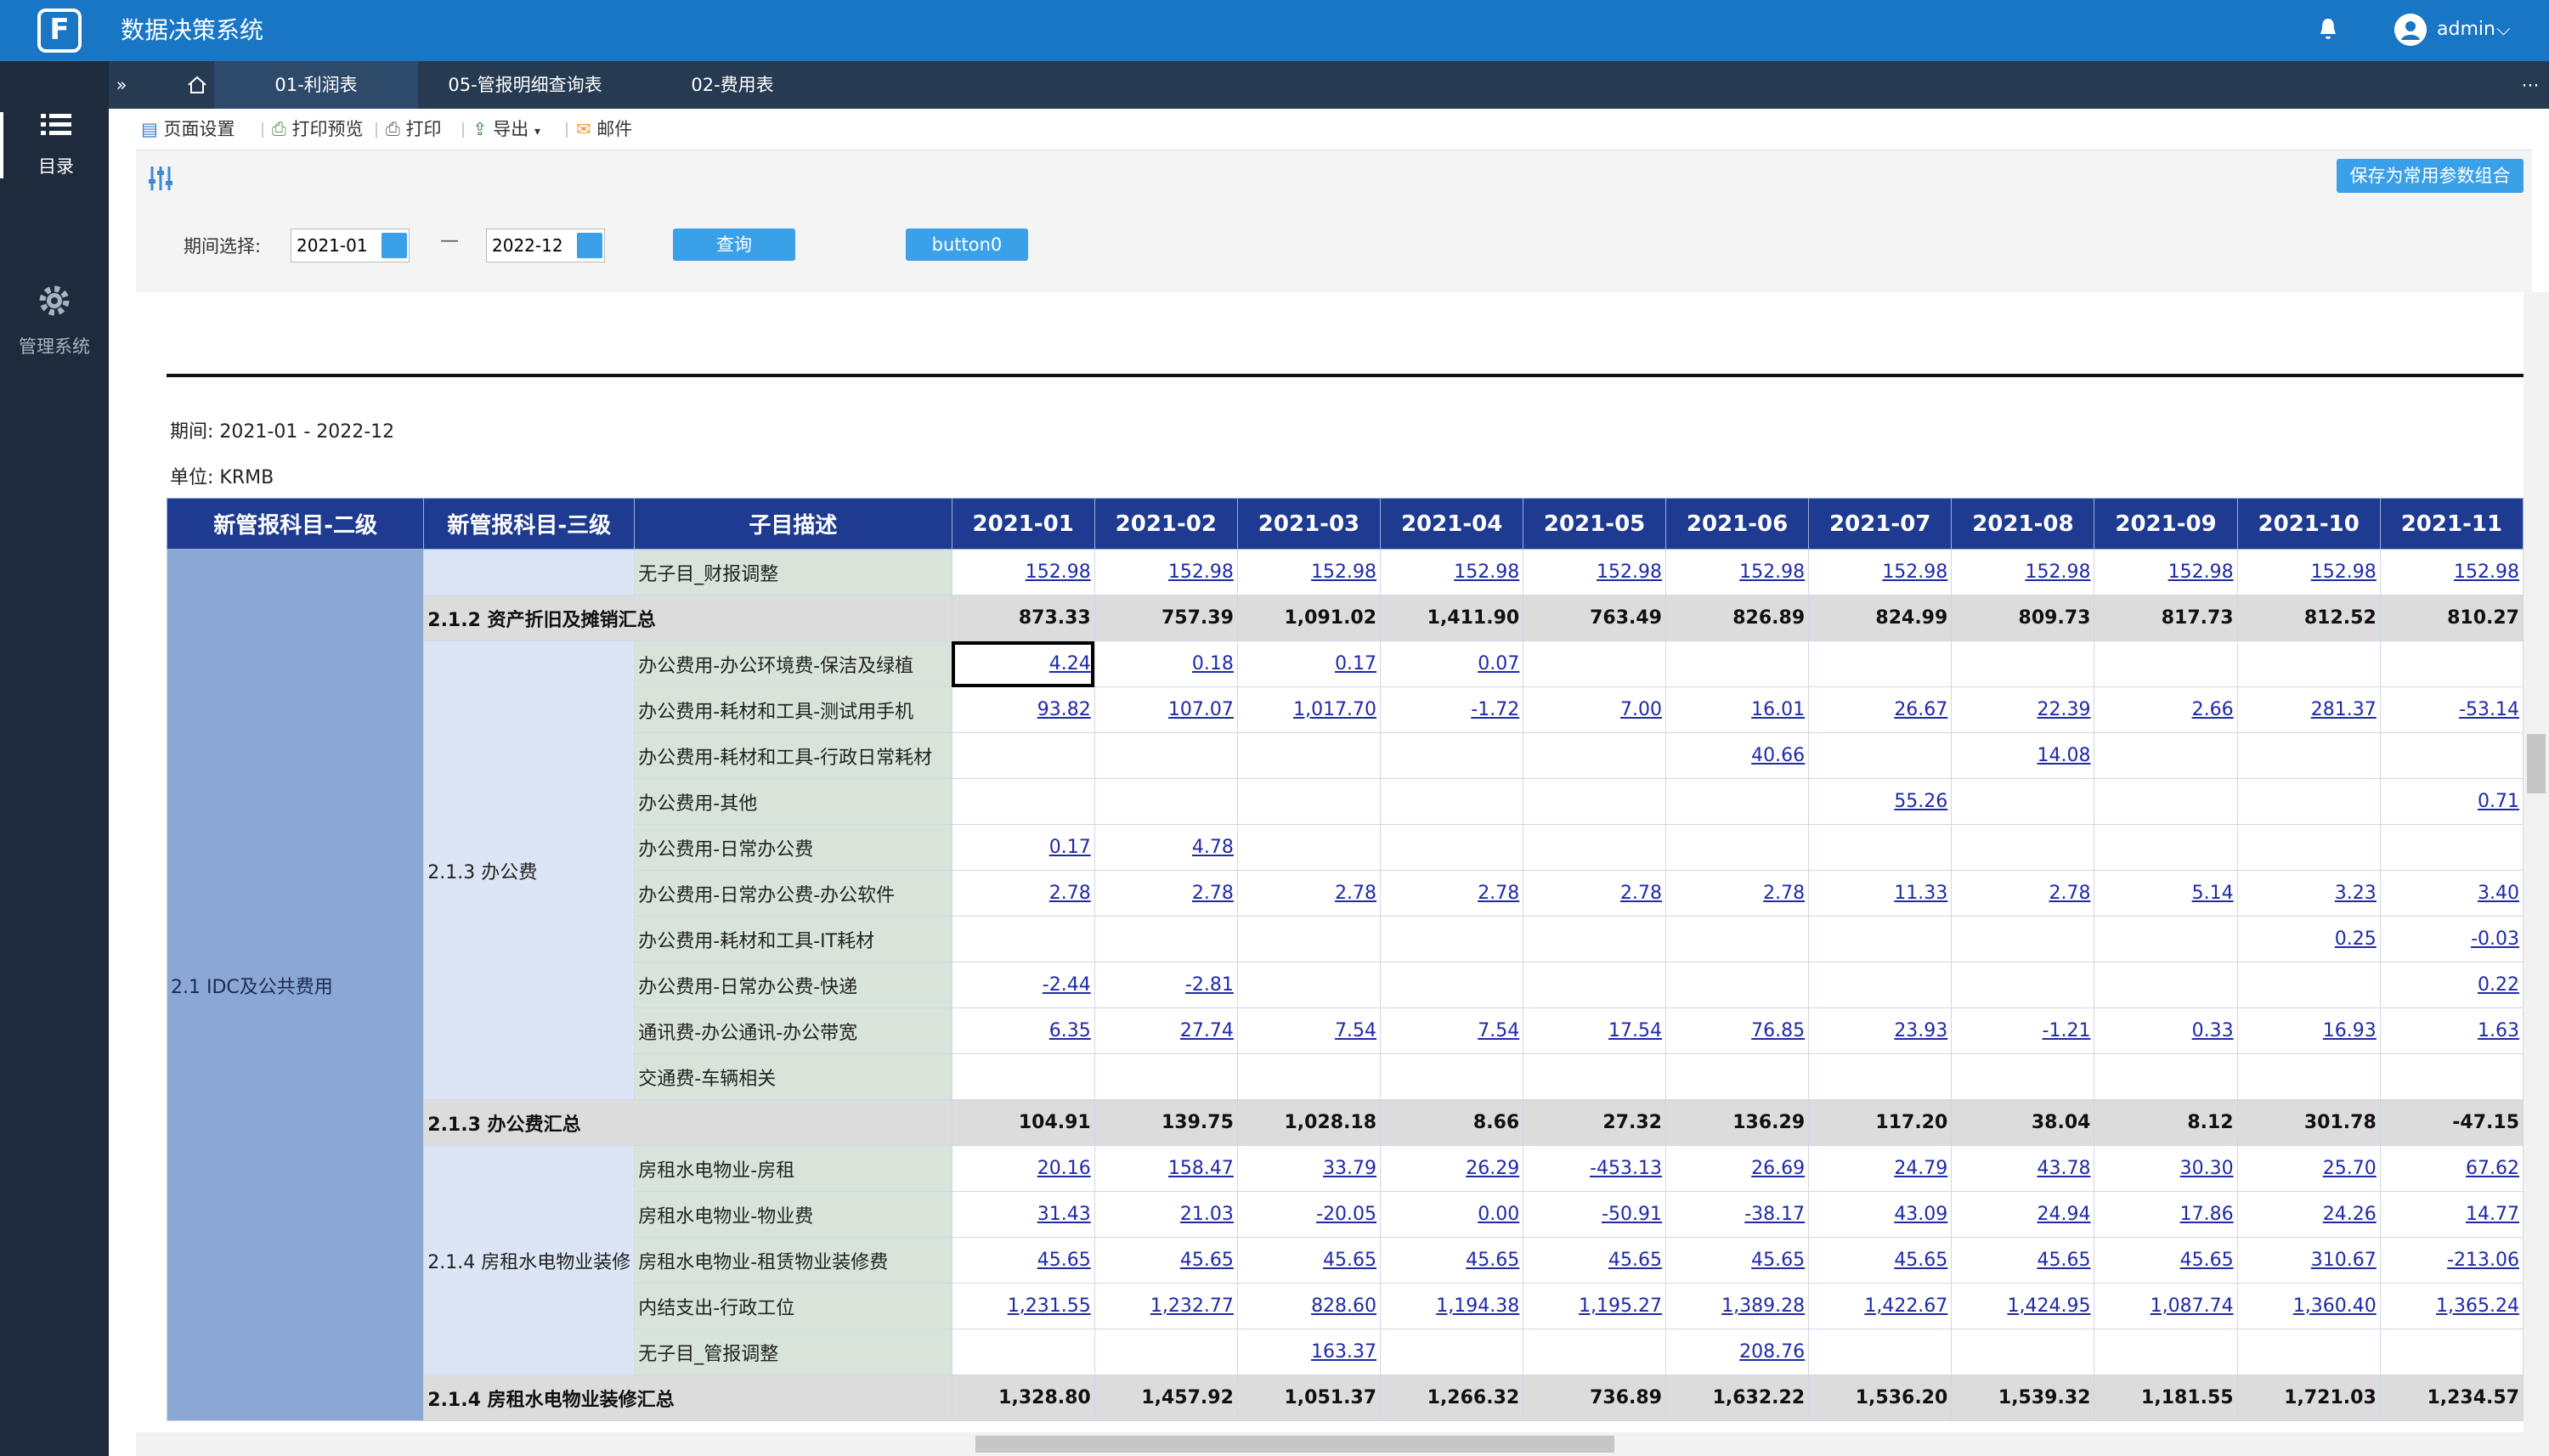 This screenshot has width=2549, height=1456. I want to click on value-link-cell: -1.21, so click(2023, 1031).